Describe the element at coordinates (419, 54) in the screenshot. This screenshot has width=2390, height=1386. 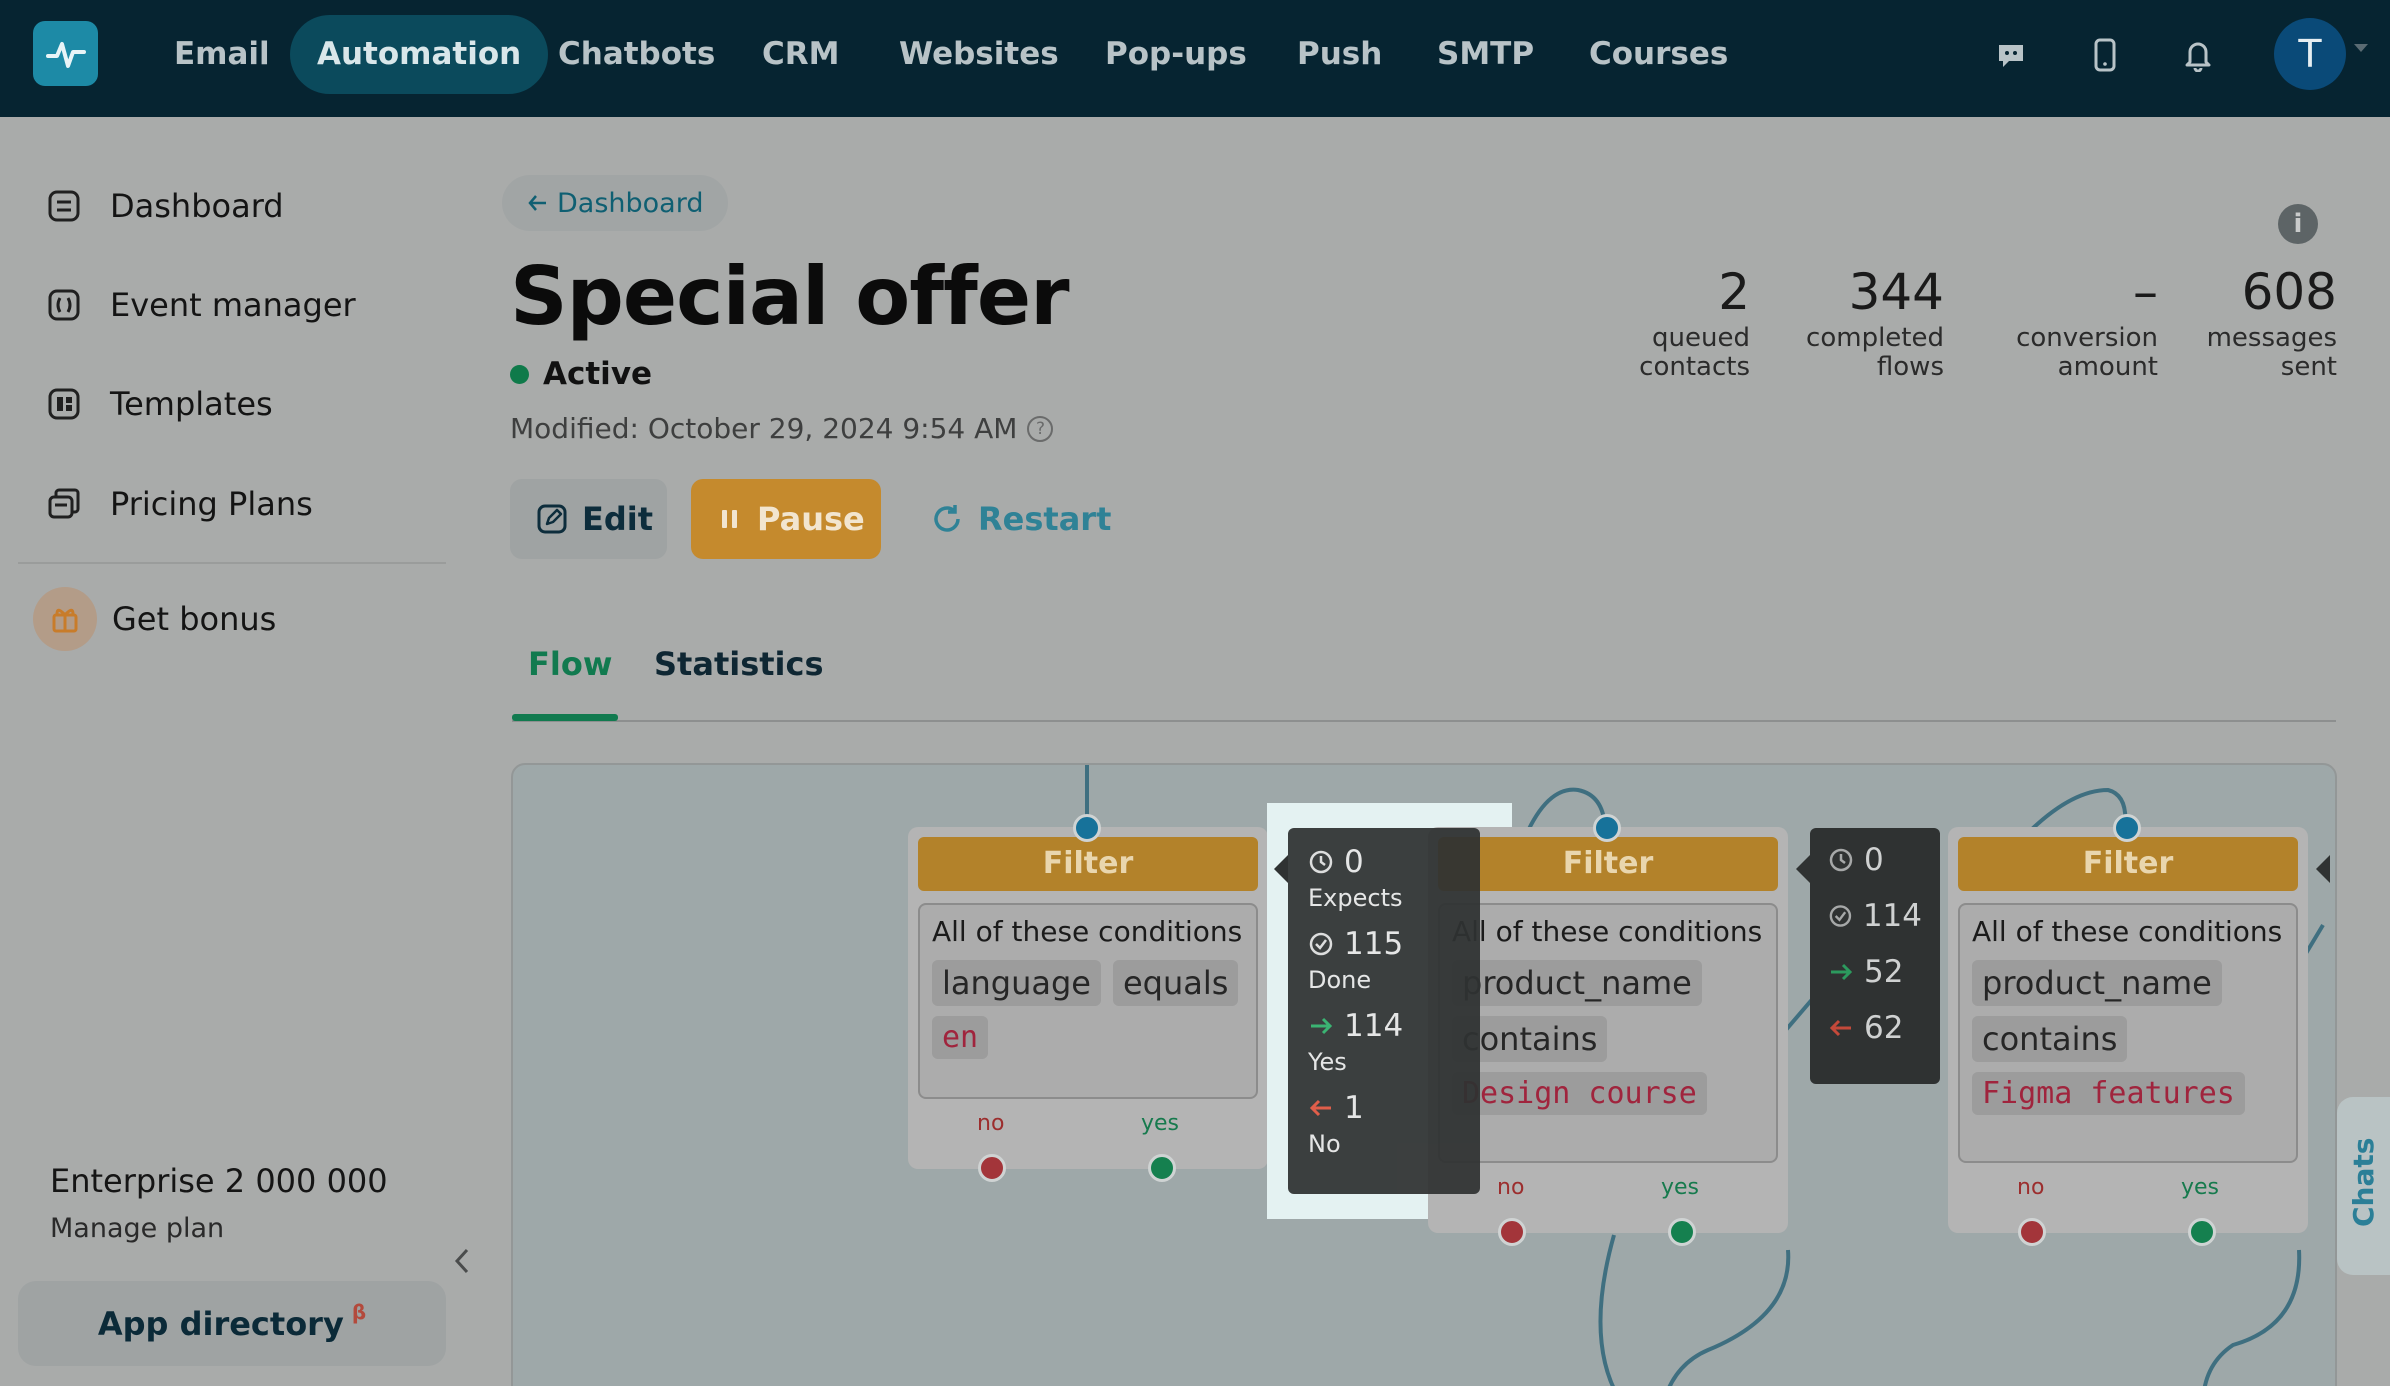
I see `nav-automation: Automation` at that location.